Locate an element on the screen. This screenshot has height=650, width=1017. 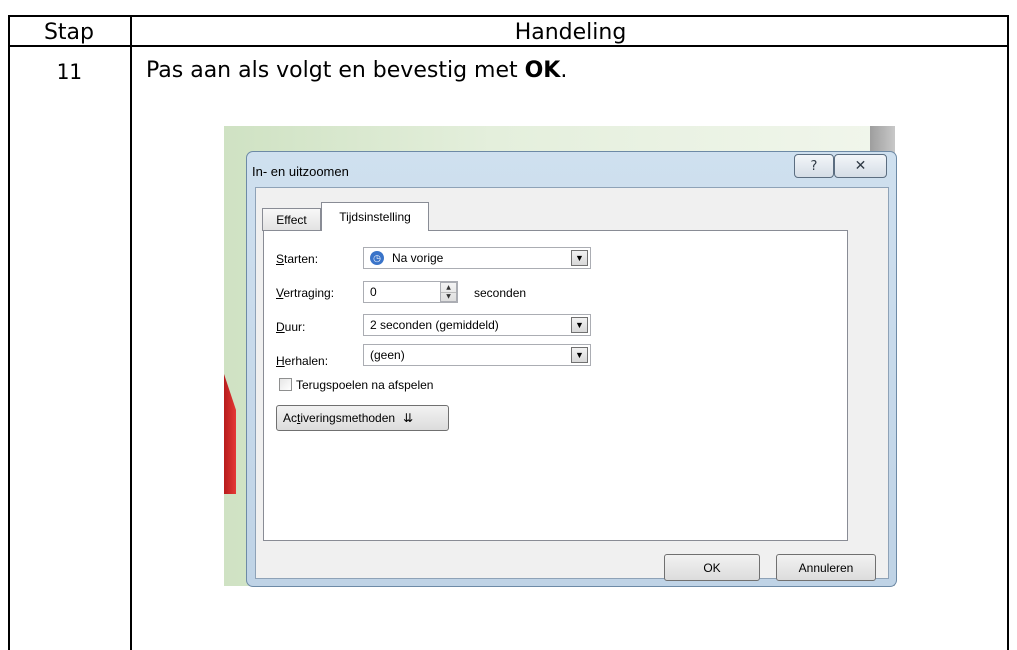
activeringsmethoden-button: Ac t iveringsmethoden ⇊ is located at coordinates (362, 418).